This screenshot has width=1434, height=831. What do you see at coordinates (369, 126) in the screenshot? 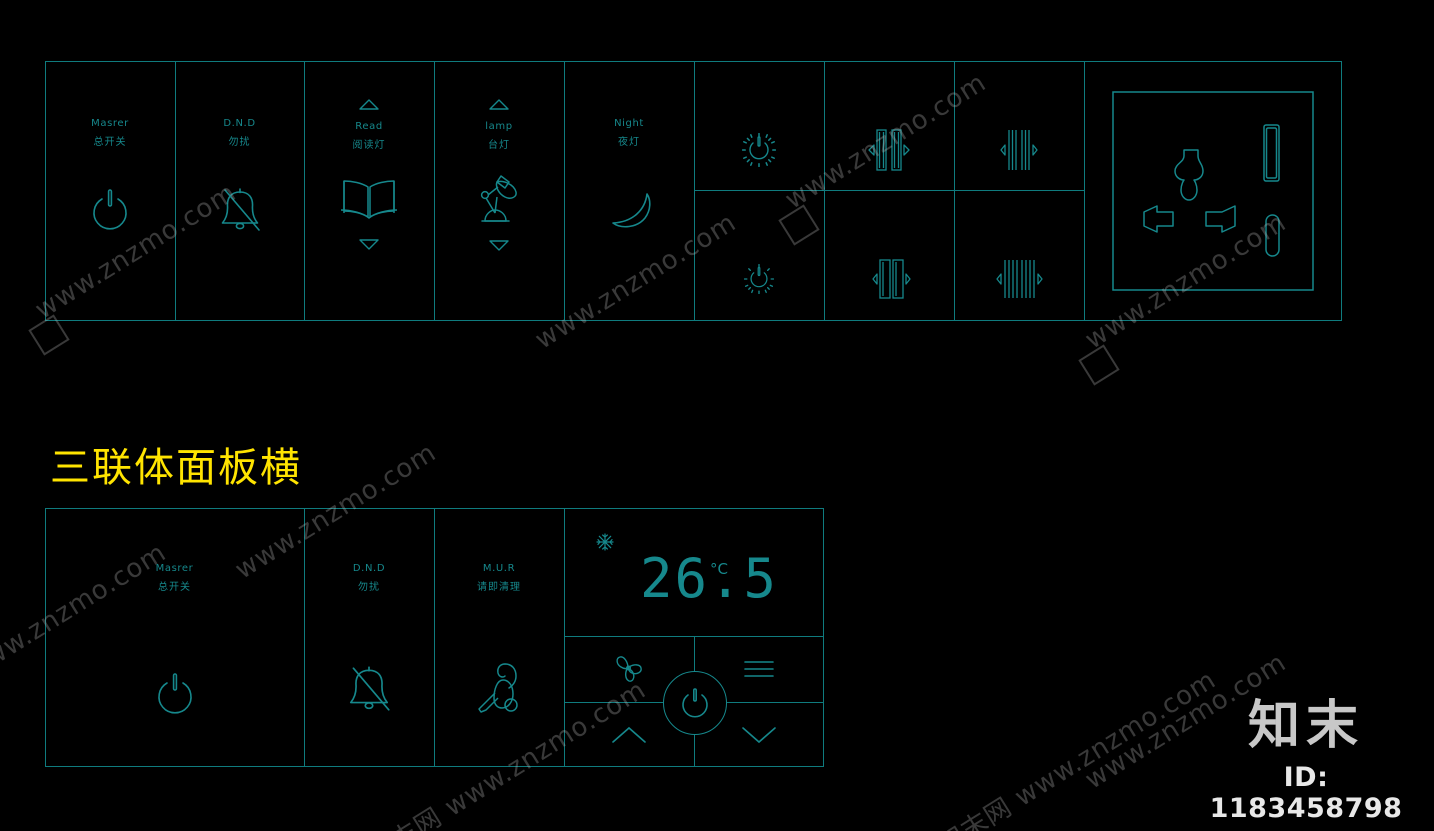
I see `cell-label-en: Read` at bounding box center [369, 126].